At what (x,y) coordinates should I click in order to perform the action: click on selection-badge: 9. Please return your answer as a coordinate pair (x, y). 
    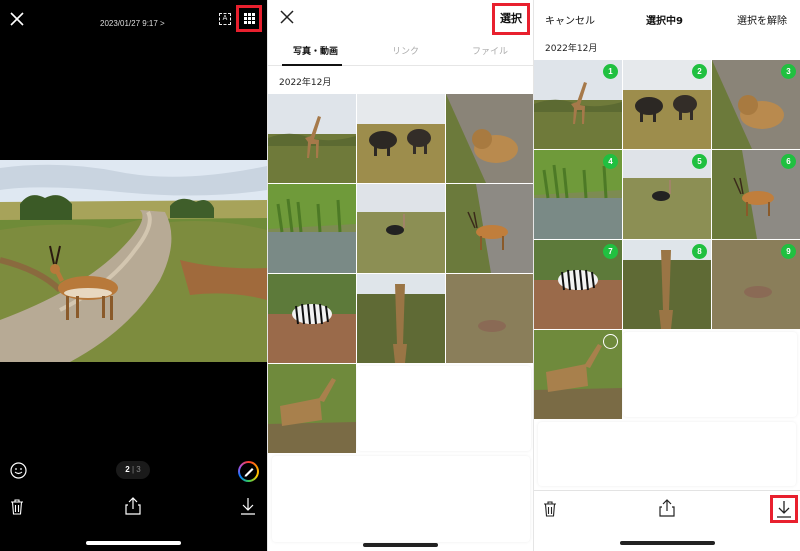
    Looking at the image, I should click on (788, 251).